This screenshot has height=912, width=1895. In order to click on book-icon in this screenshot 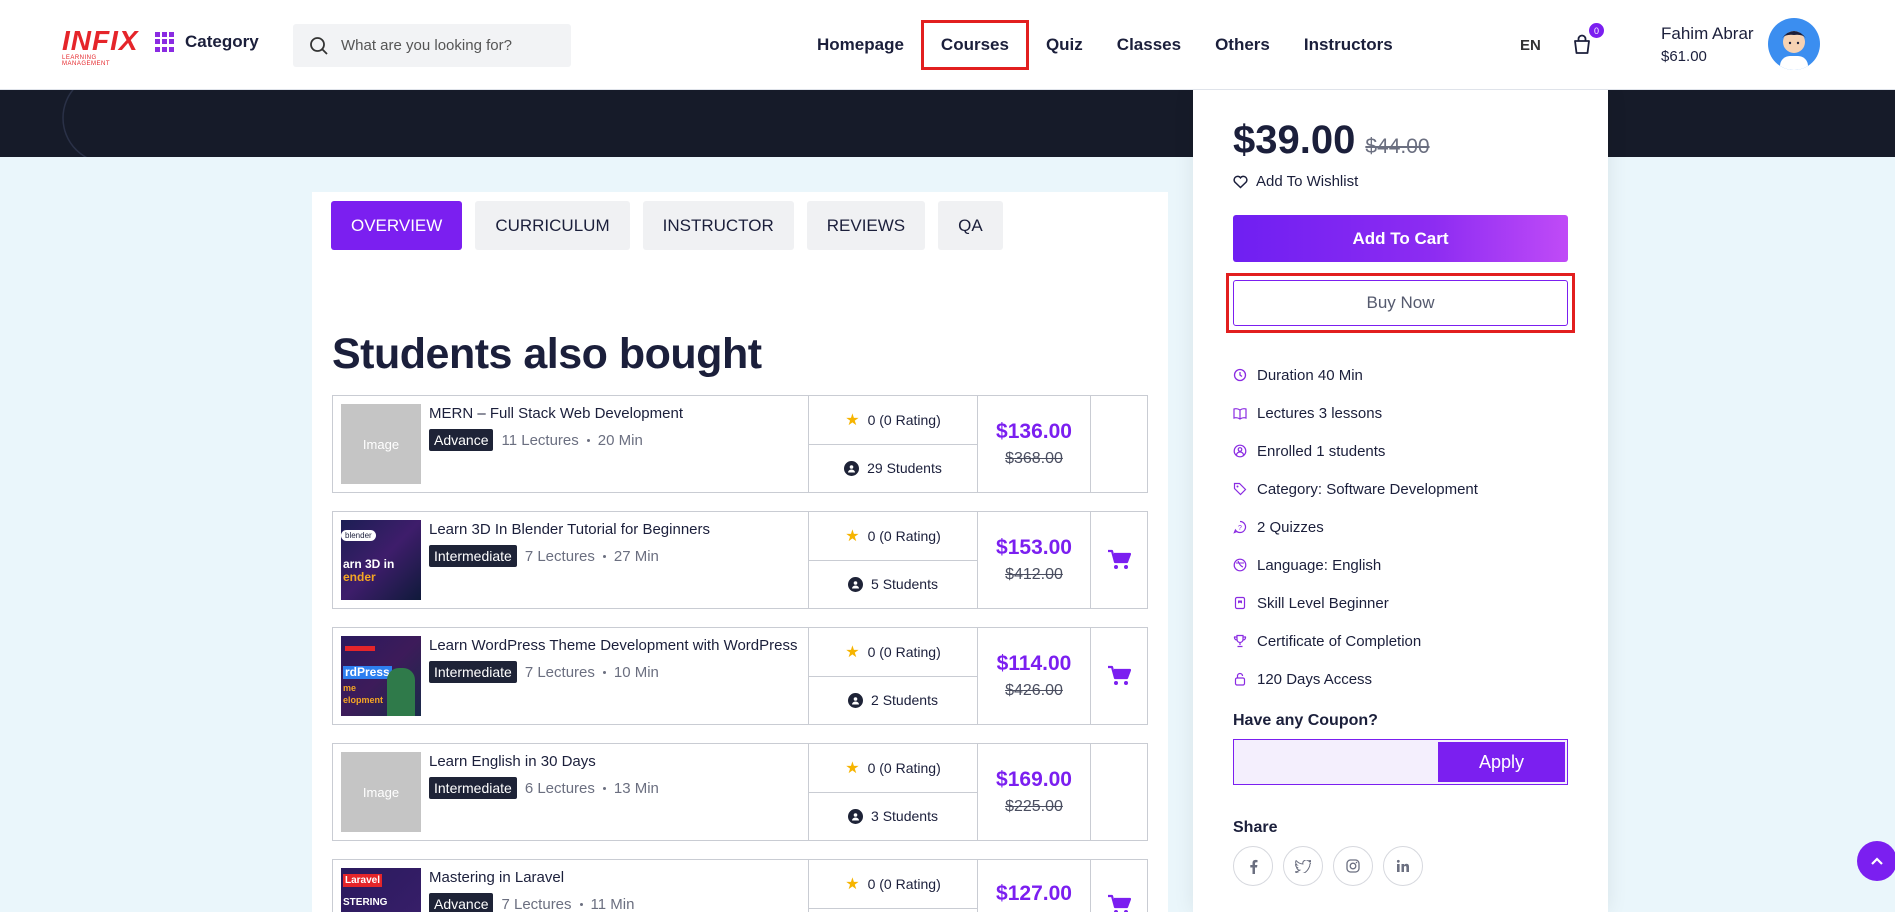, I will do `click(1240, 414)`.